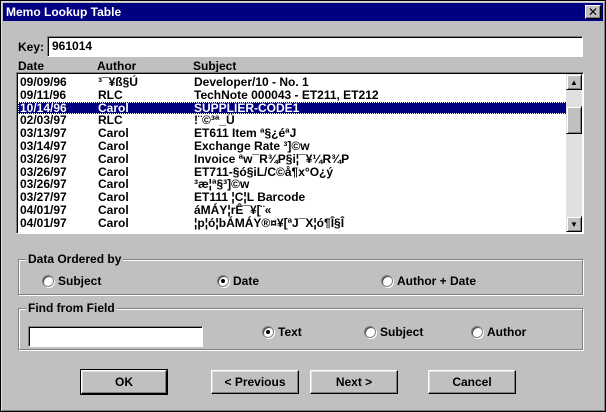 The height and width of the screenshot is (412, 606). What do you see at coordinates (252, 145) in the screenshot?
I see `memo-row-subject: Exchange Rate ³]©w` at bounding box center [252, 145].